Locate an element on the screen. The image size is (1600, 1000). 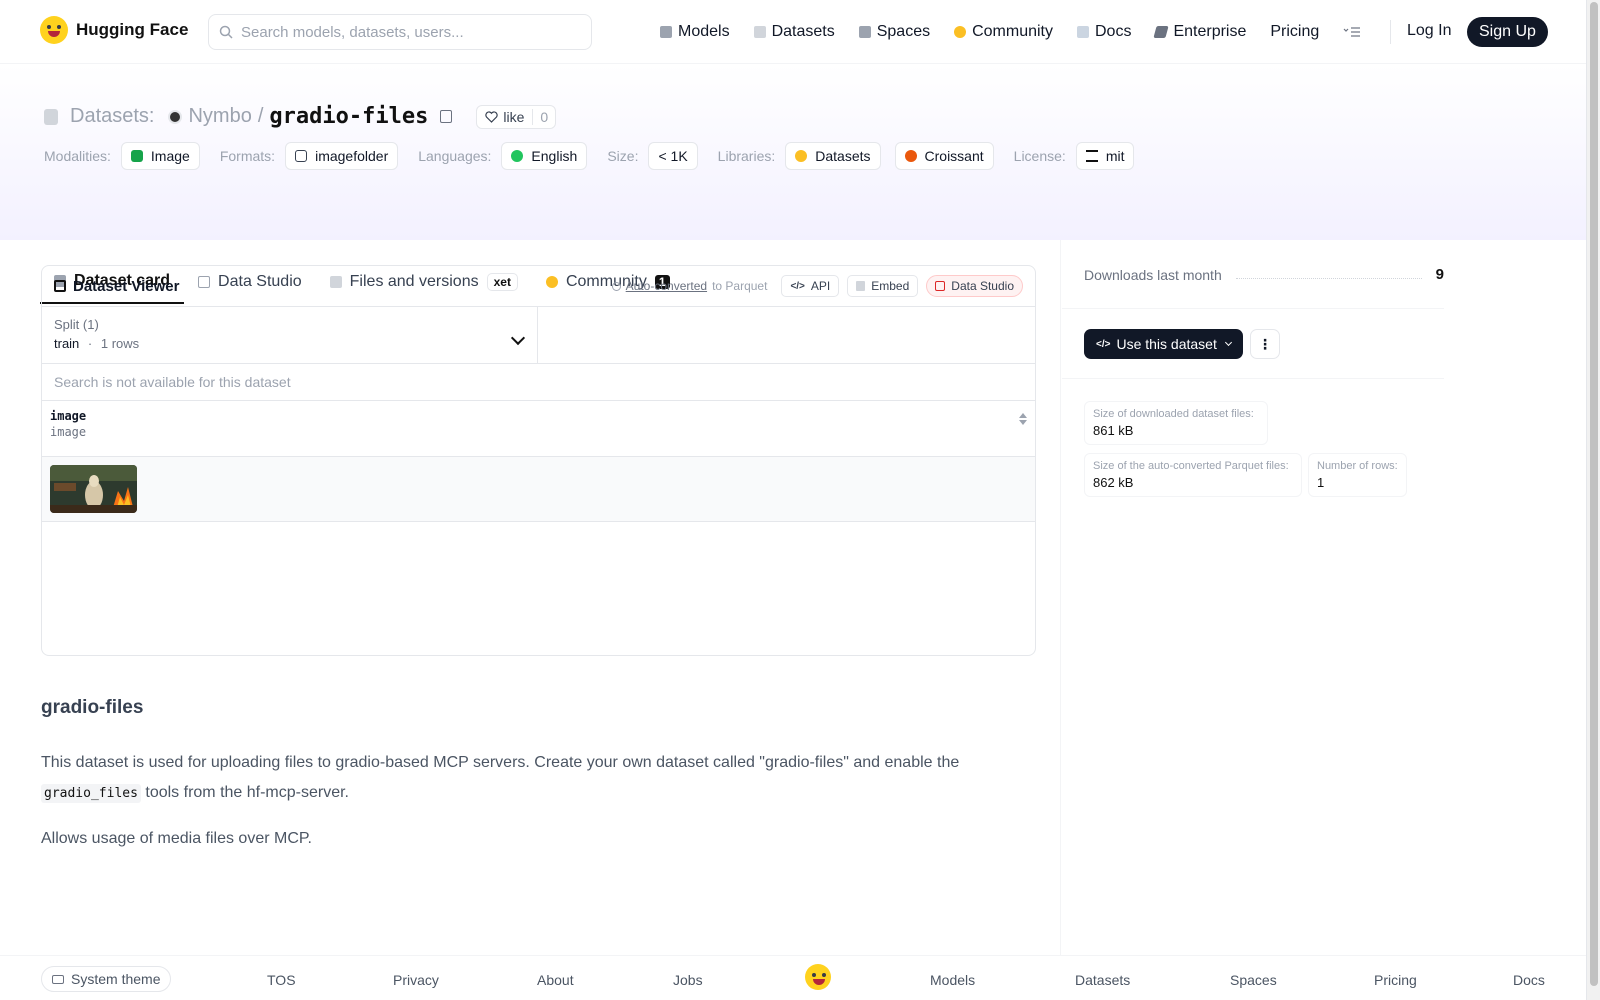
footer-link-privacy: Privacy is located at coordinates (416, 980).